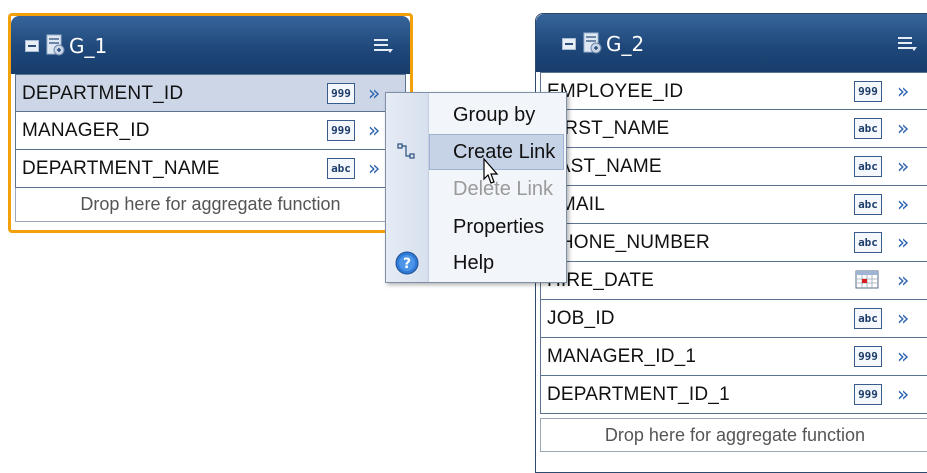 The image size is (927, 473). Describe the element at coordinates (733, 91) in the screenshot. I see `column-row: EMPLOYEE_ID 999 »` at that location.